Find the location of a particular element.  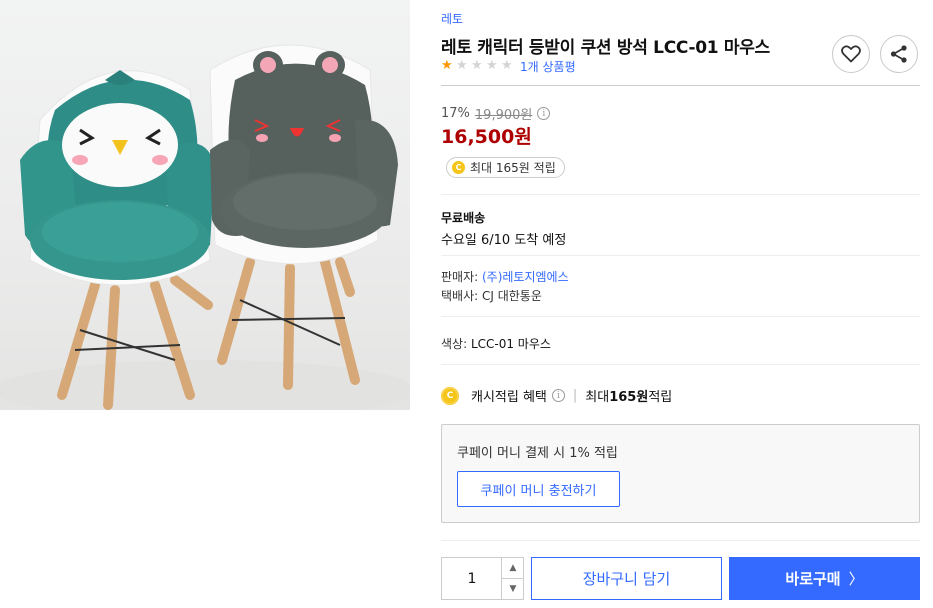

shipping-title: 무료배송 is located at coordinates (463, 218).